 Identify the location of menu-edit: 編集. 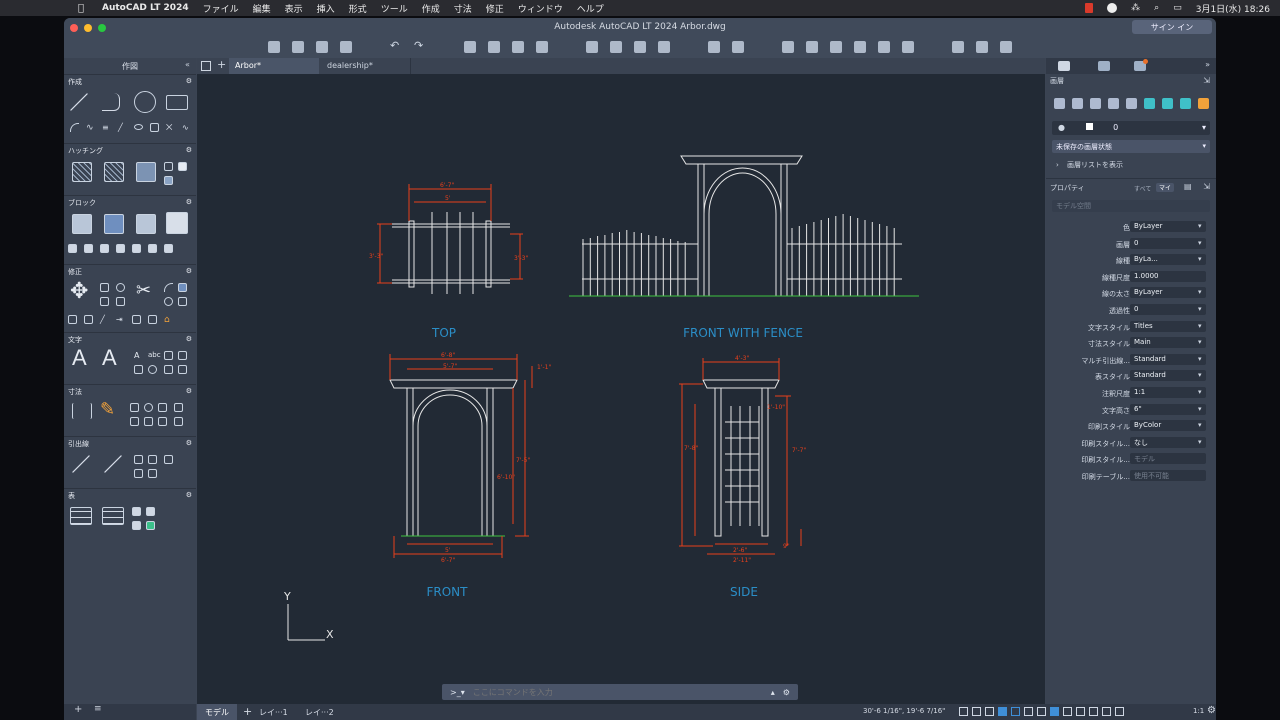
(262, 8).